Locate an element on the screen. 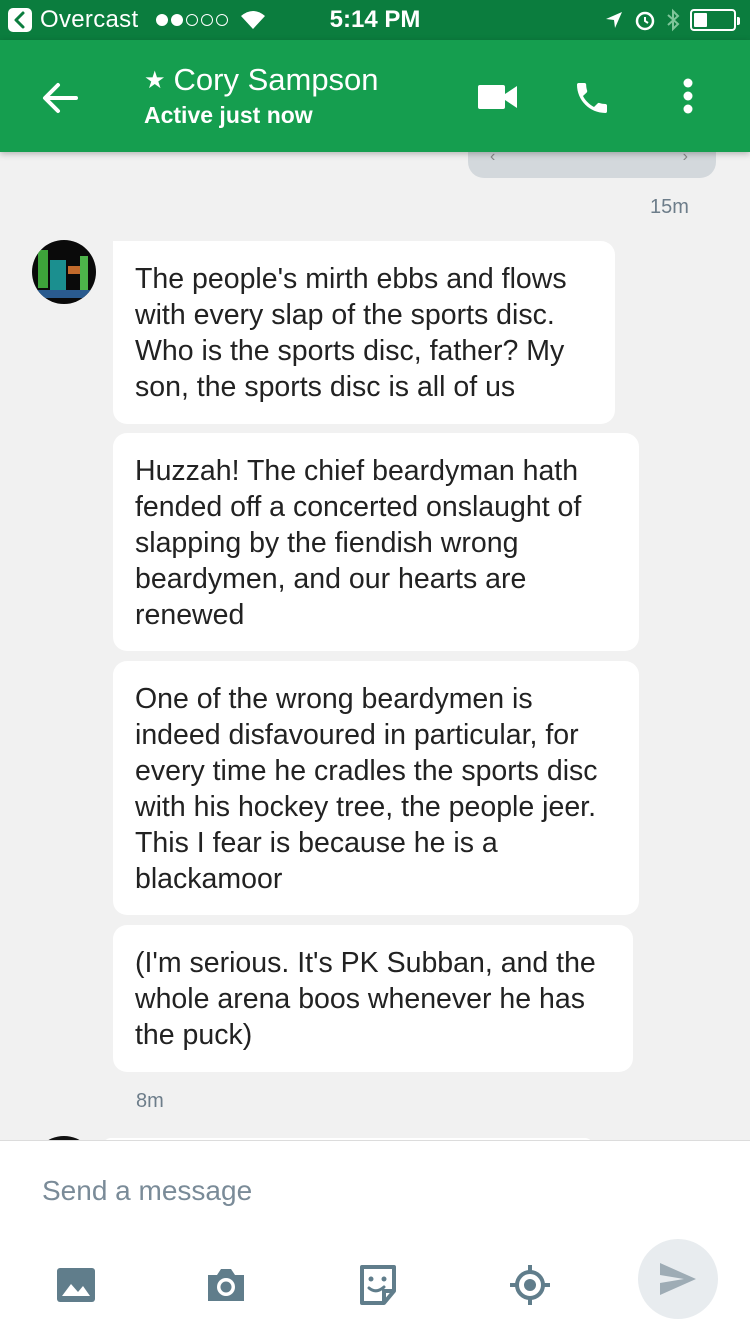 This screenshot has height=1334, width=750. location-icon is located at coordinates (614, 20).